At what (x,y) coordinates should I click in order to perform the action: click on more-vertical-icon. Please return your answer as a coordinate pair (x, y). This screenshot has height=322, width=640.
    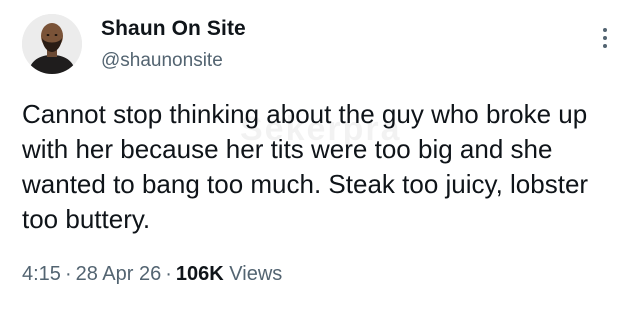
    Looking at the image, I should click on (605, 30).